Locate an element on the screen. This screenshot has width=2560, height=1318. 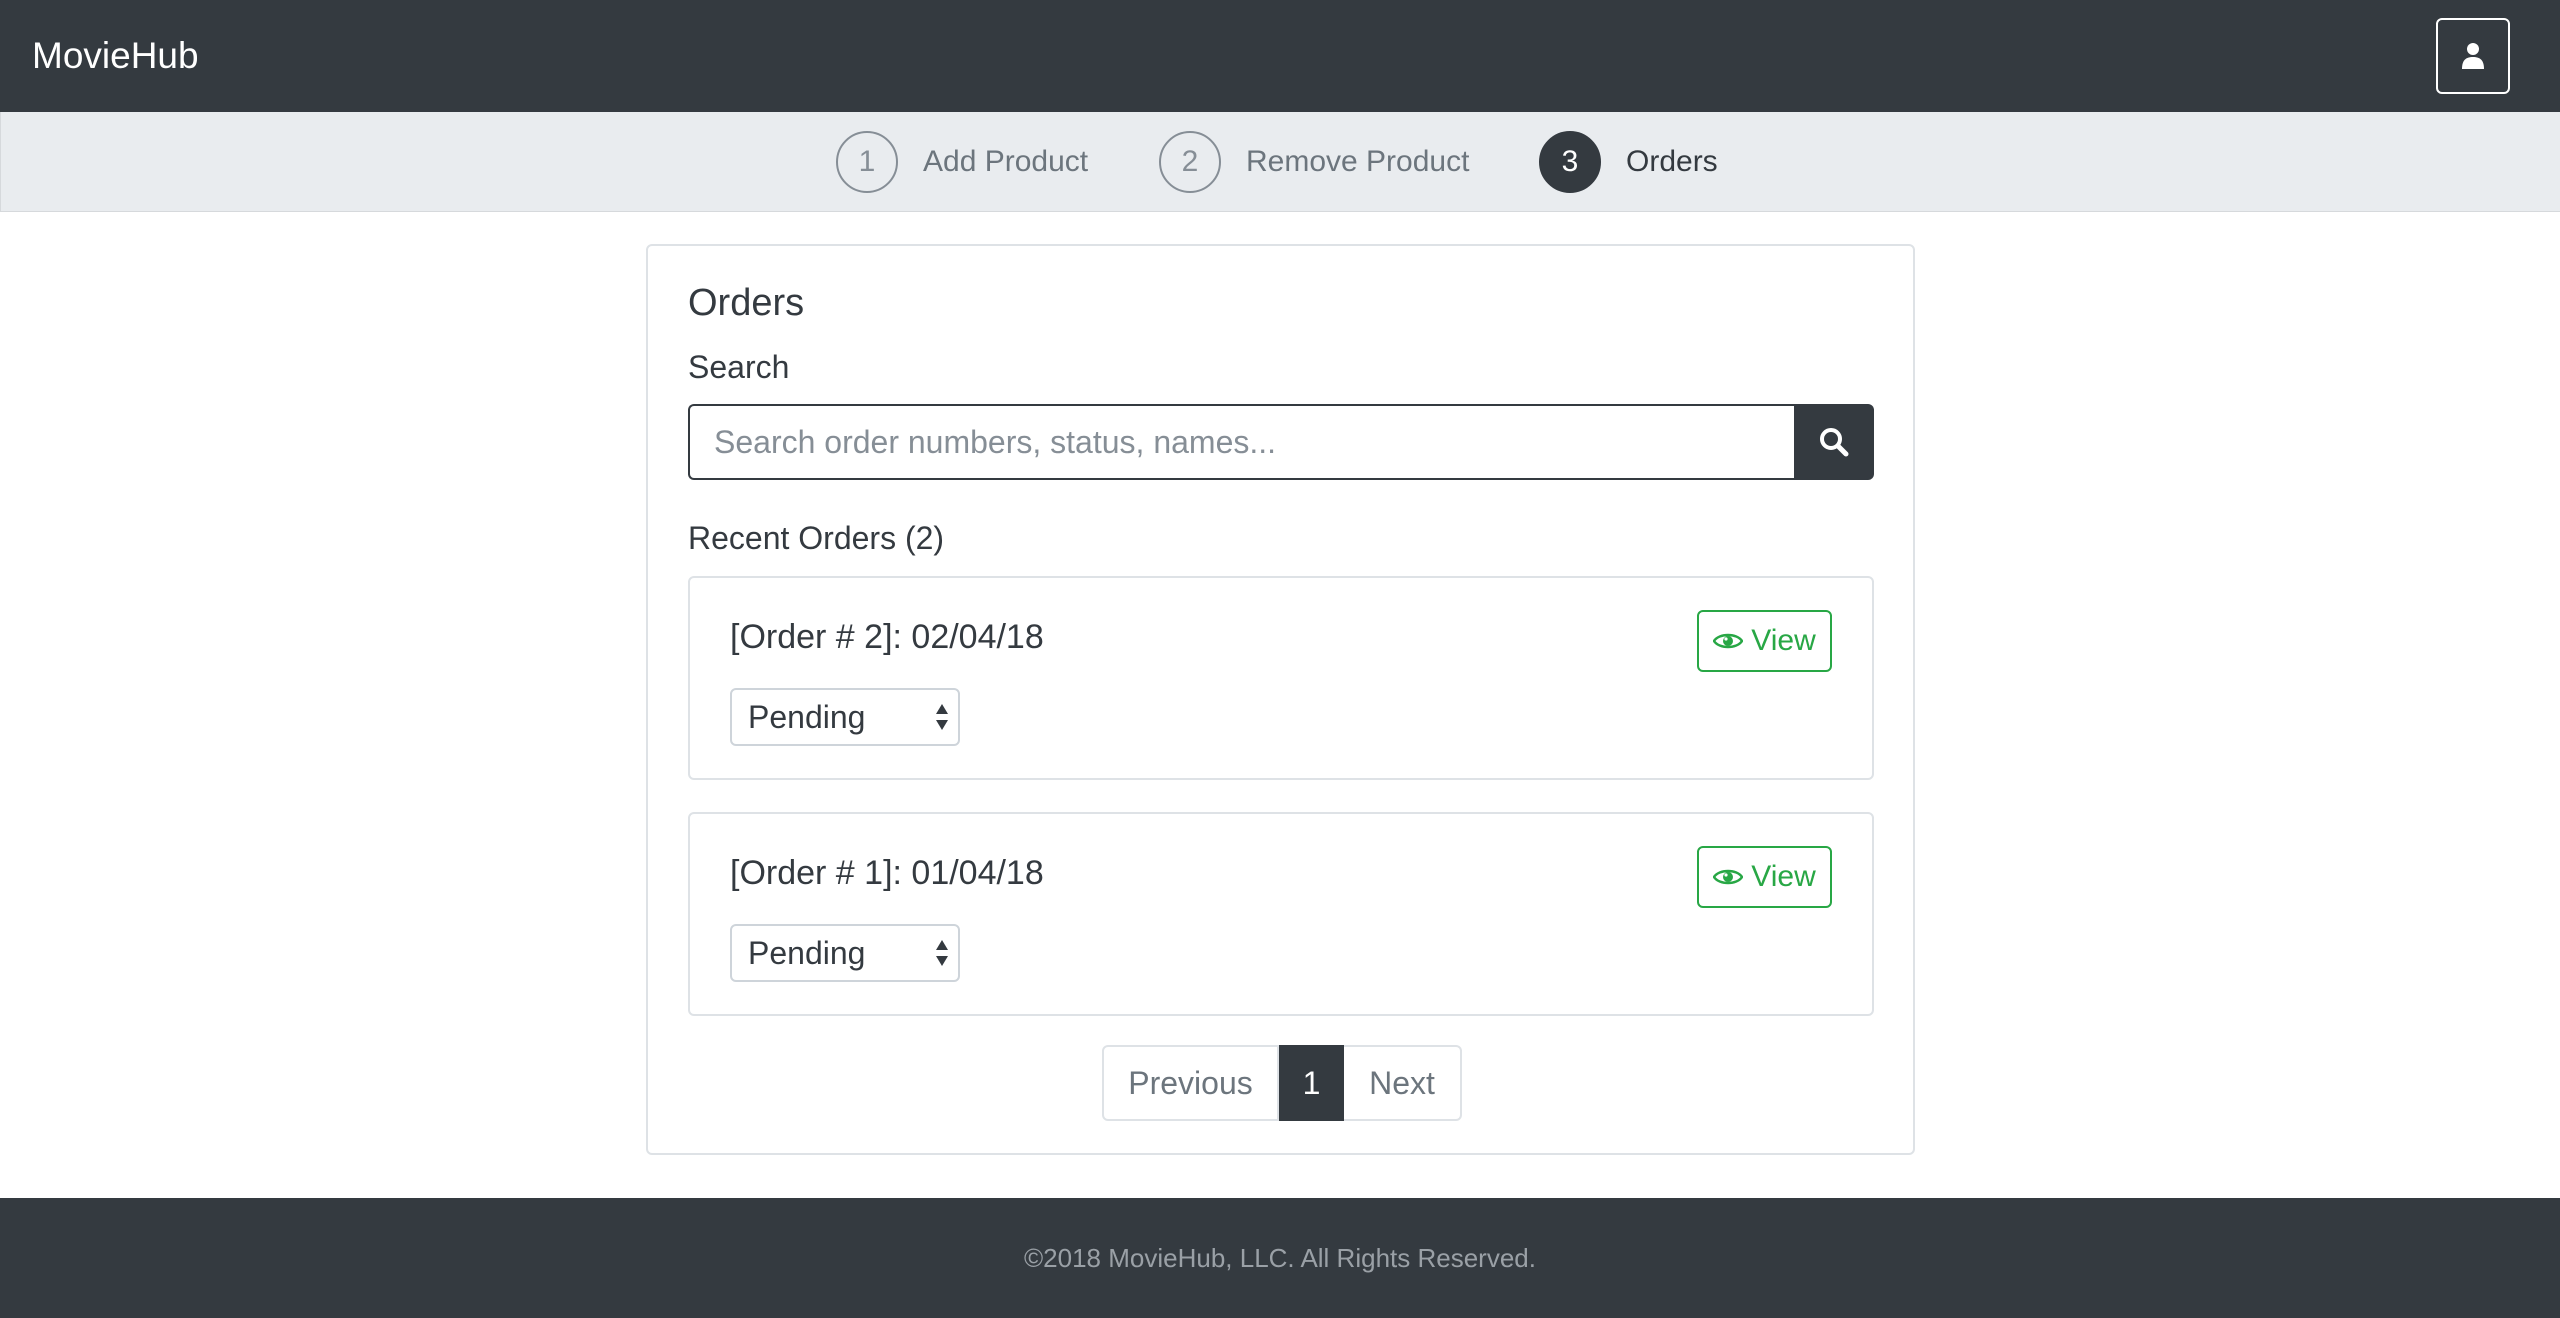
step-label: Orders is located at coordinates (1672, 161).